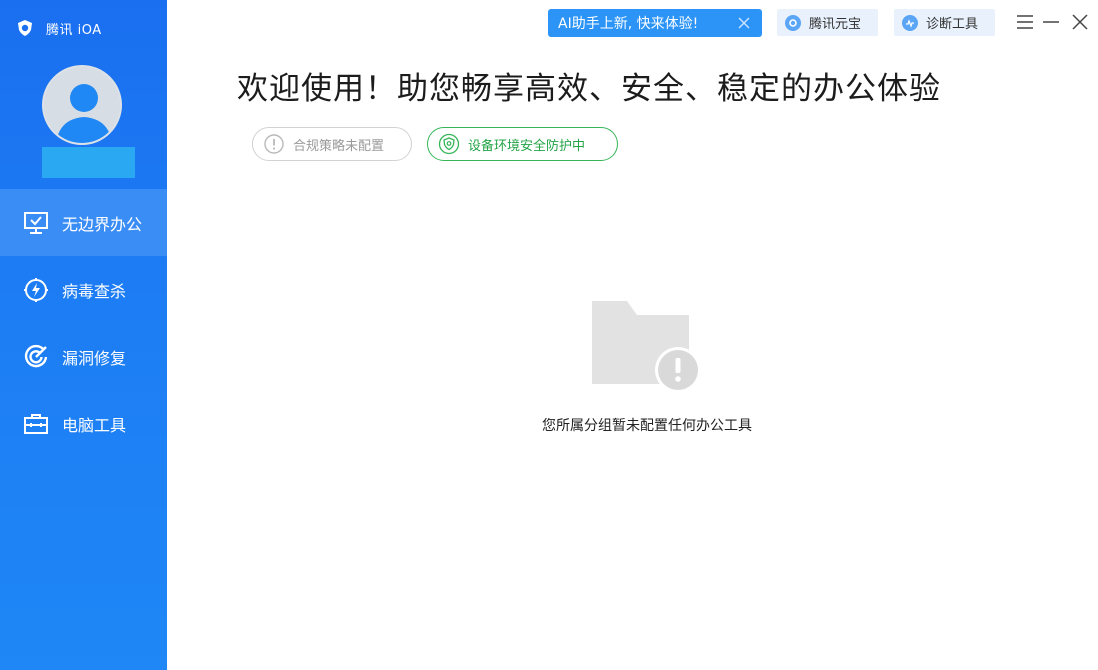 The height and width of the screenshot is (670, 1098). What do you see at coordinates (647, 426) in the screenshot?
I see `empty-state-message: 您所属分组暂未配置任何办公工具` at bounding box center [647, 426].